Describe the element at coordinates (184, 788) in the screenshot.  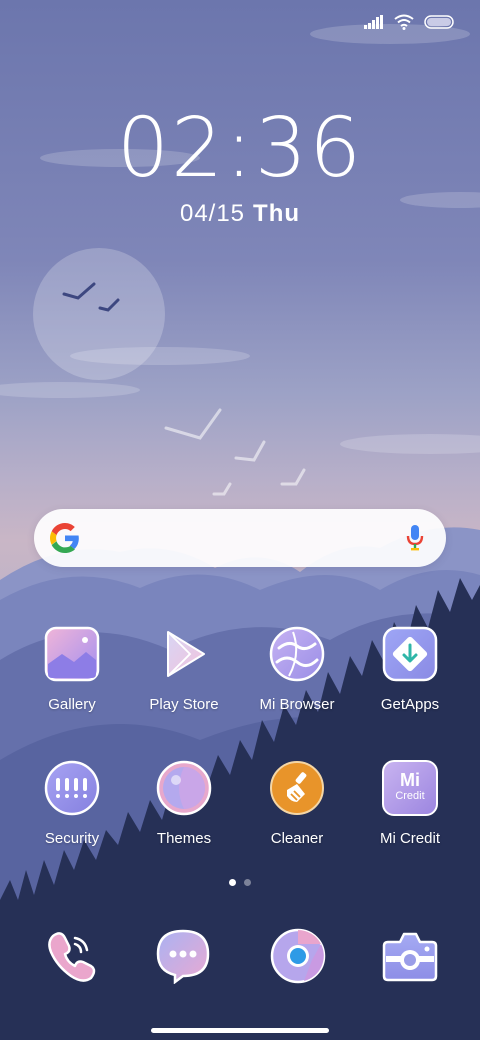
I see `themes-icon` at that location.